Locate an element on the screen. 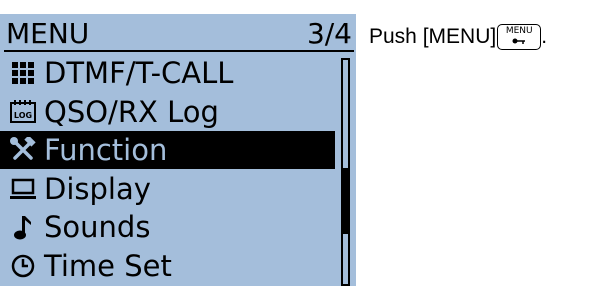 This screenshot has height=286, width=595. menu-item-label: DTMF/T-CALL is located at coordinates (139, 73).